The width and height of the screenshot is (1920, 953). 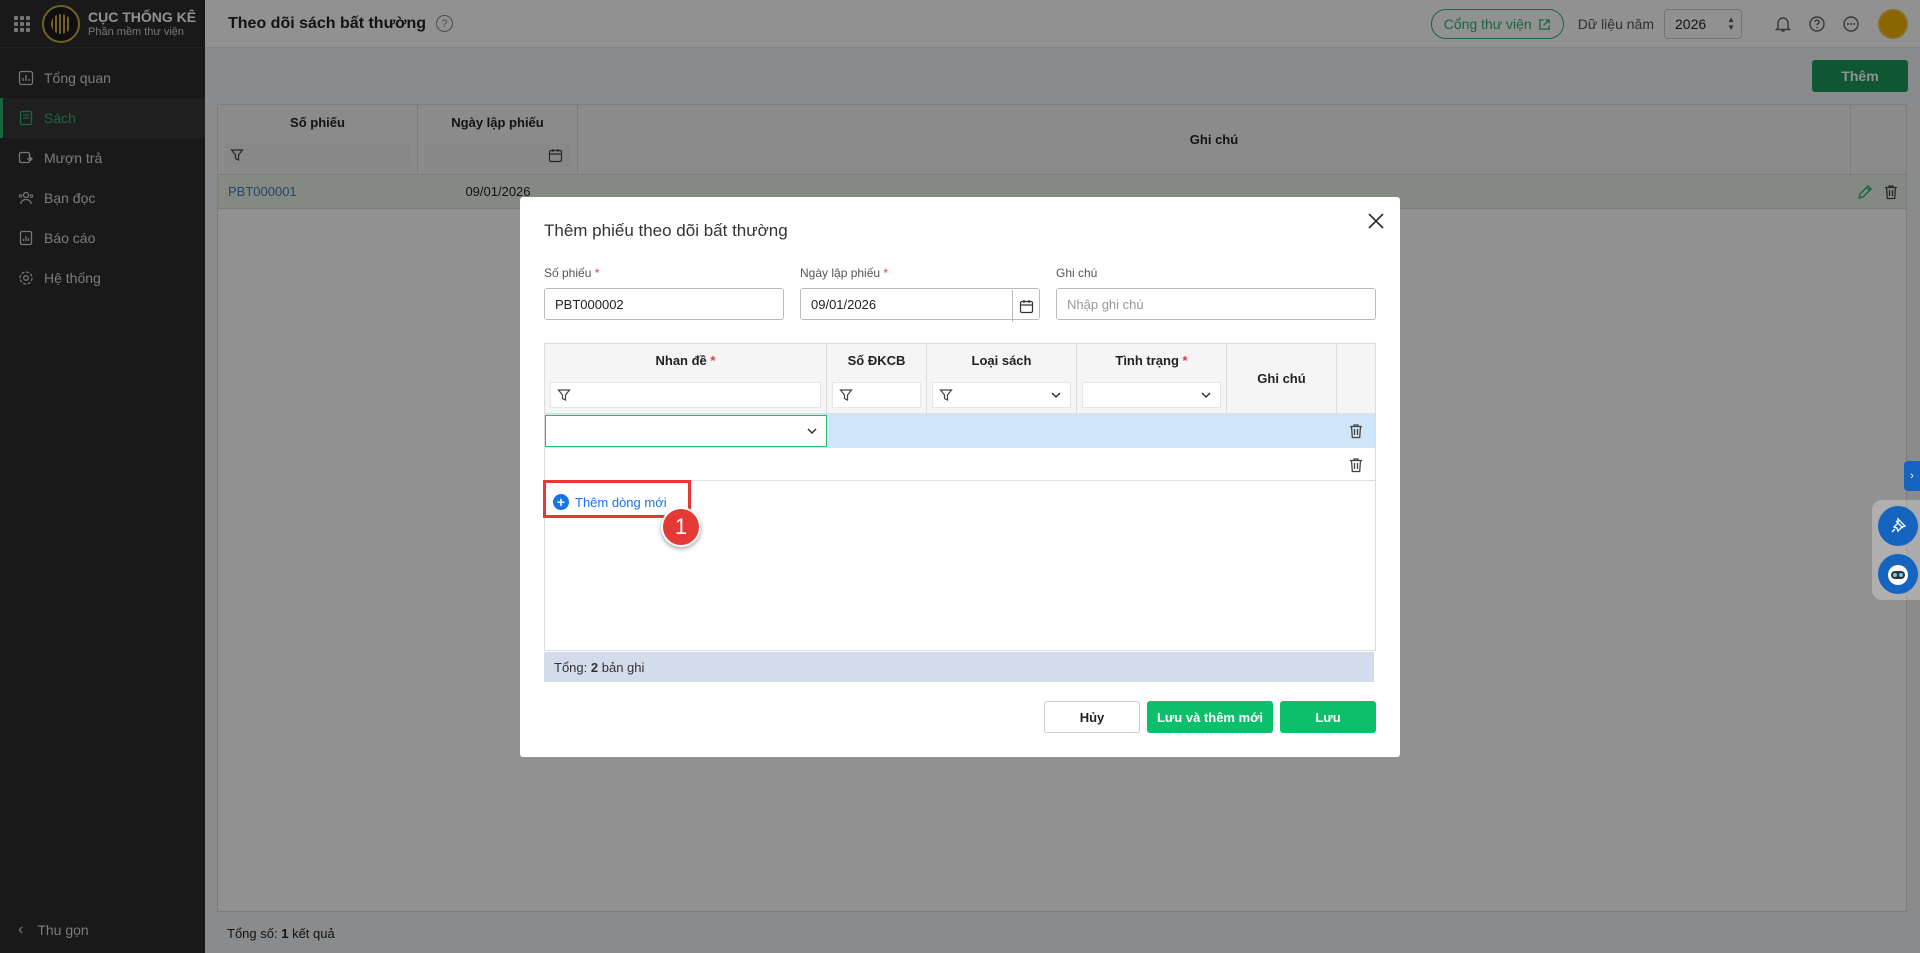 What do you see at coordinates (1328, 717) in the screenshot?
I see `save-button: Lưu` at bounding box center [1328, 717].